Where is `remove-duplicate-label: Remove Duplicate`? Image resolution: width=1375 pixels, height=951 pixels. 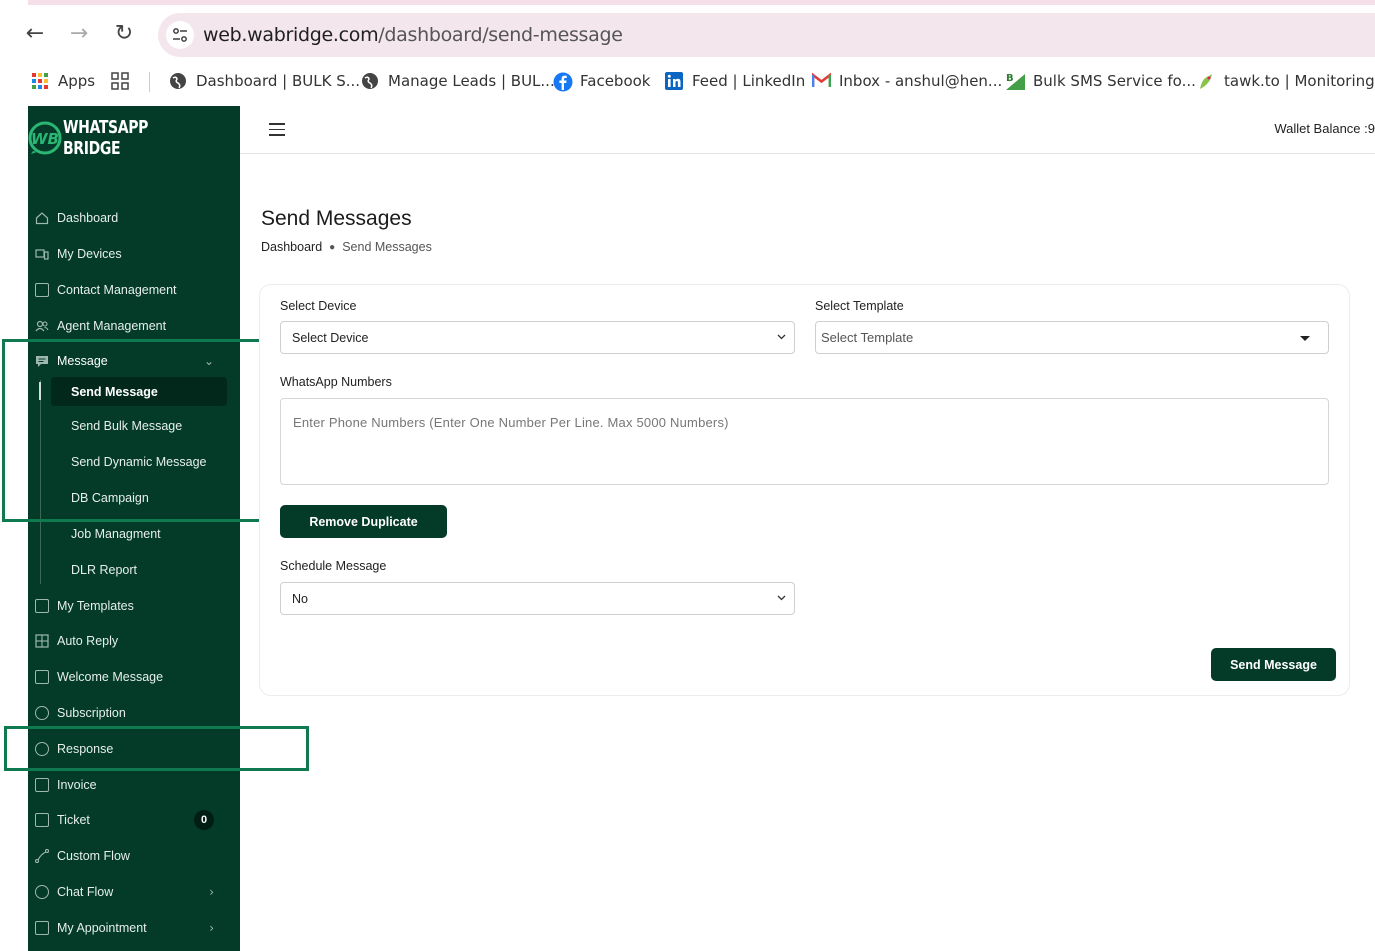 remove-duplicate-label: Remove Duplicate is located at coordinates (363, 521).